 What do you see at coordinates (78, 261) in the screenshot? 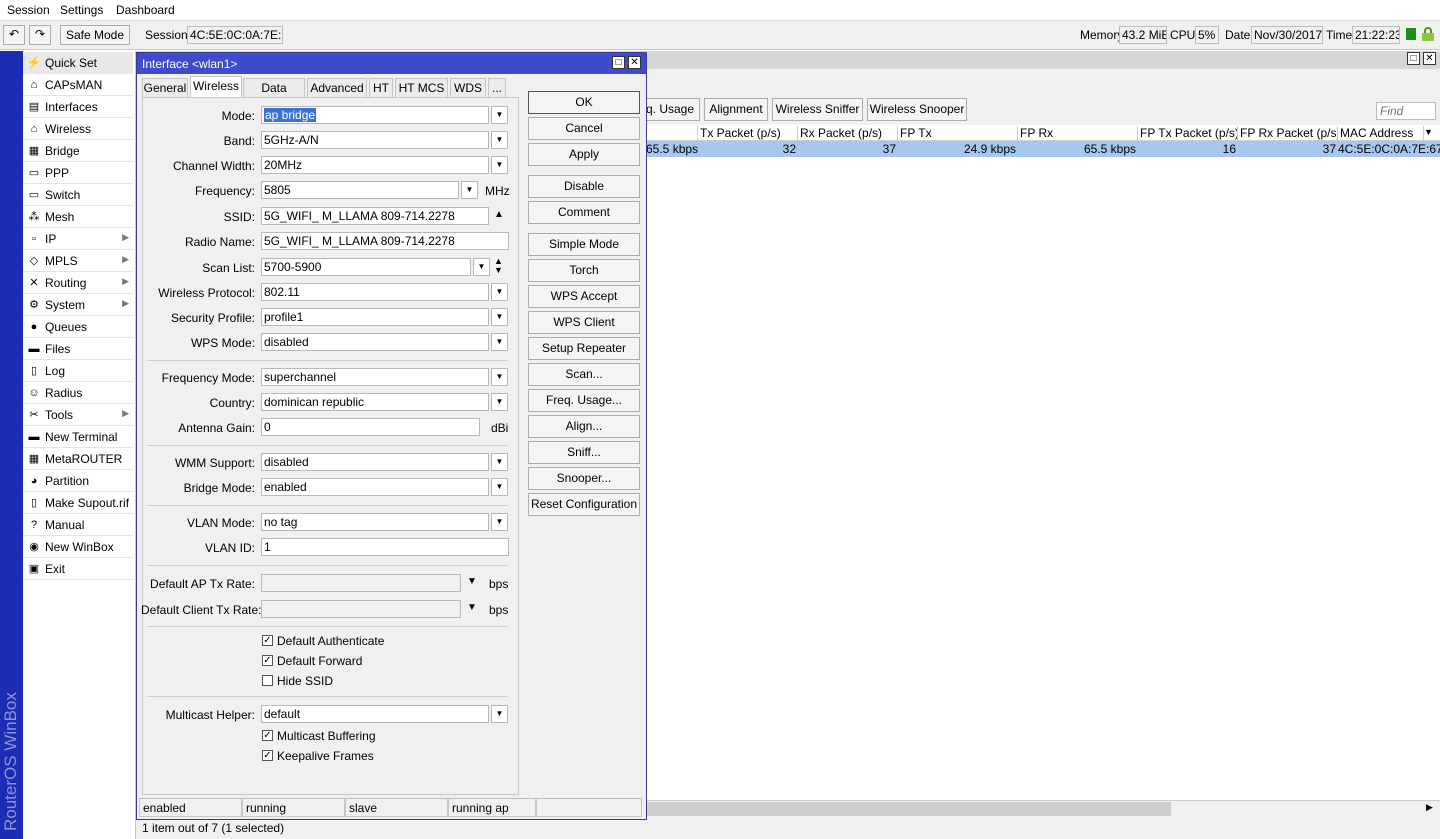
I see `sidebar-item: ◇ MPLS ▶` at bounding box center [78, 261].